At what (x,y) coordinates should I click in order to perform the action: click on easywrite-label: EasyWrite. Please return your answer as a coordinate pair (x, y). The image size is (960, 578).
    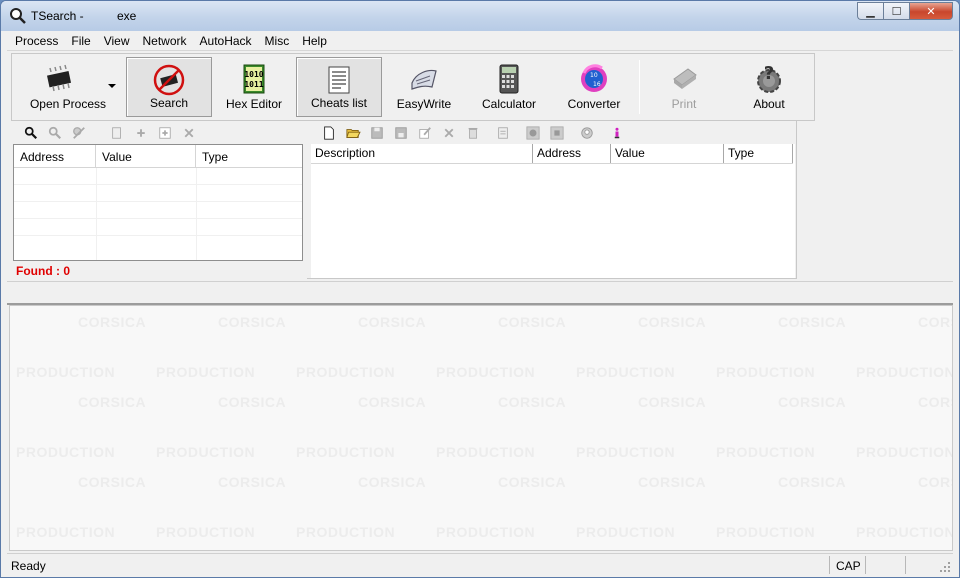
    Looking at the image, I should click on (424, 104).